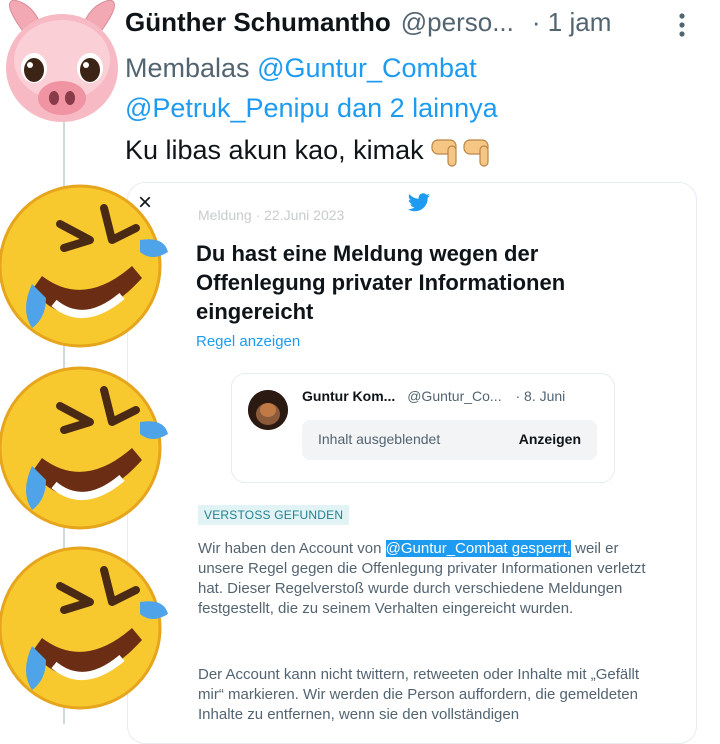 The width and height of the screenshot is (720, 744). Describe the element at coordinates (417, 108) in the screenshot. I see `reply-others: dan 2 lainnya` at that location.